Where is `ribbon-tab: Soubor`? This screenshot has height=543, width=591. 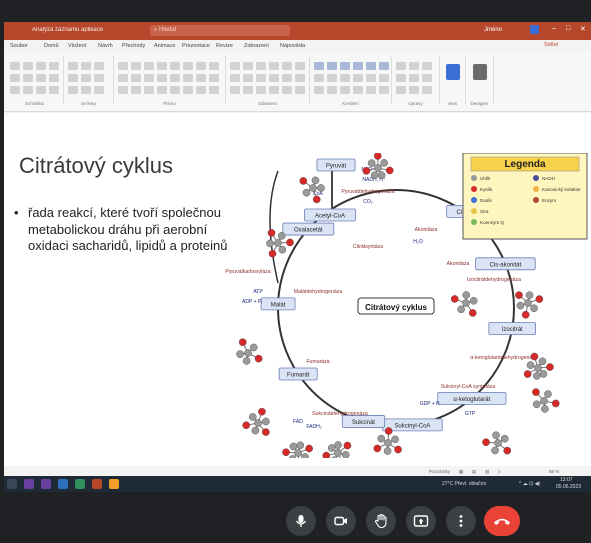
ribbon-tab: Soubor is located at coordinates (19, 46).